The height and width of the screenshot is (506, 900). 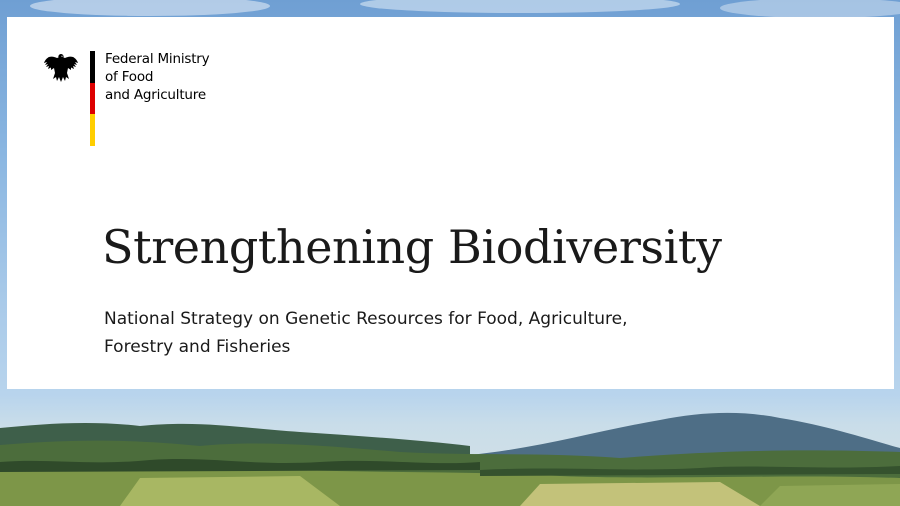 I want to click on german-flag-bar, so click(x=92, y=98).